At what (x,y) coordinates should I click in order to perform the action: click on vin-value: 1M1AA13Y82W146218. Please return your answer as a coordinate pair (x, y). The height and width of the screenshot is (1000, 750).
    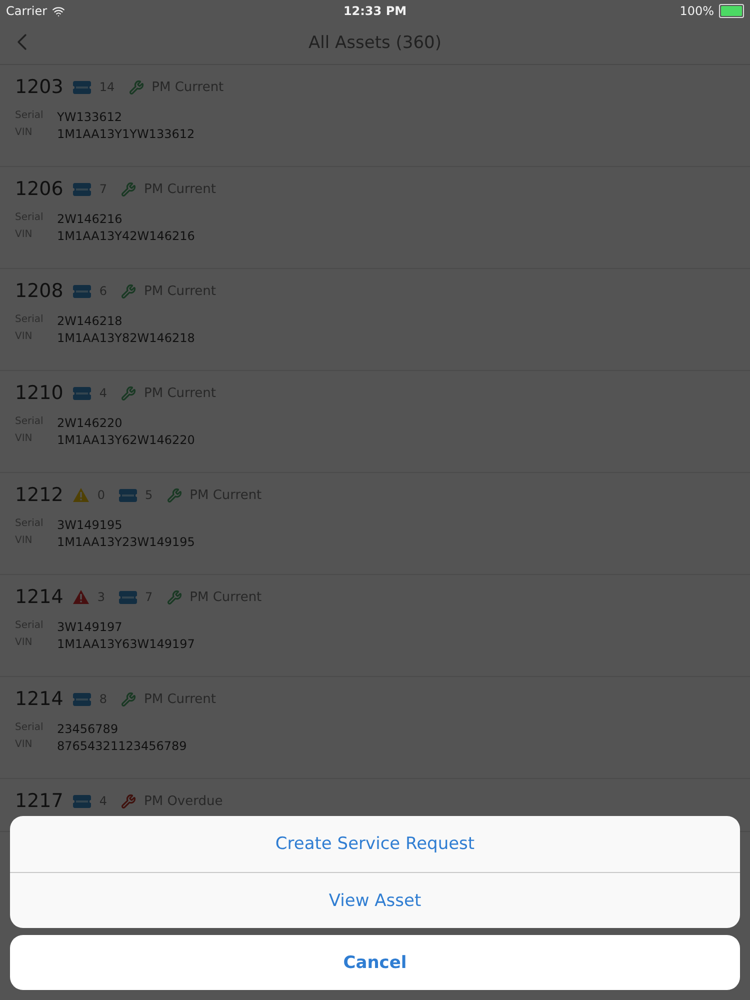
    Looking at the image, I should click on (126, 338).